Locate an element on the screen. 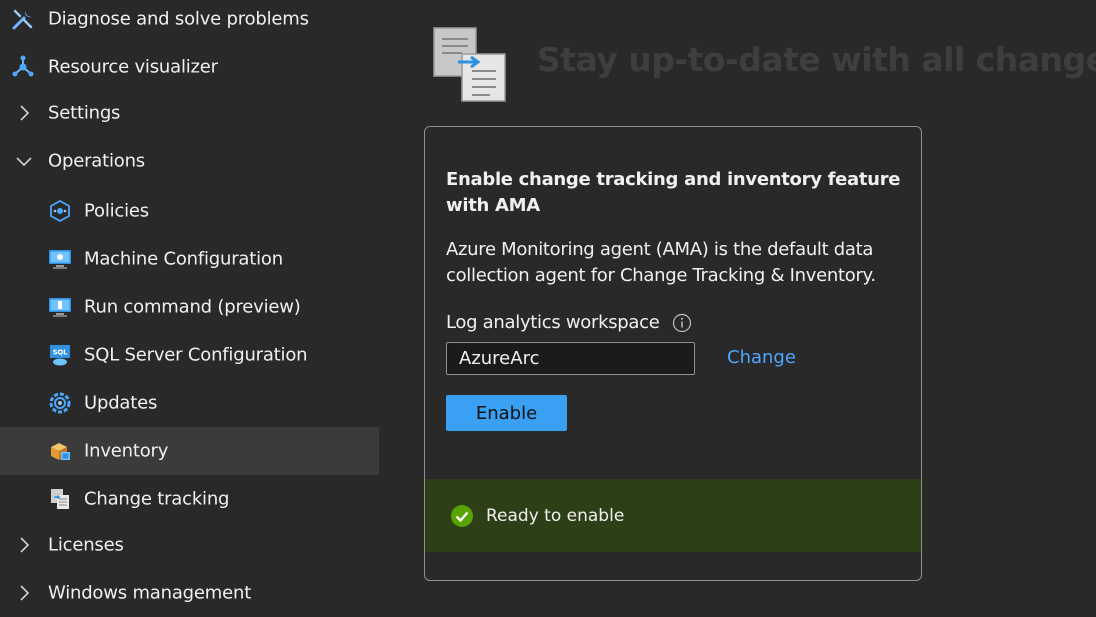 The height and width of the screenshot is (617, 1096). svg-text: SQL is located at coordinates (61, 353).